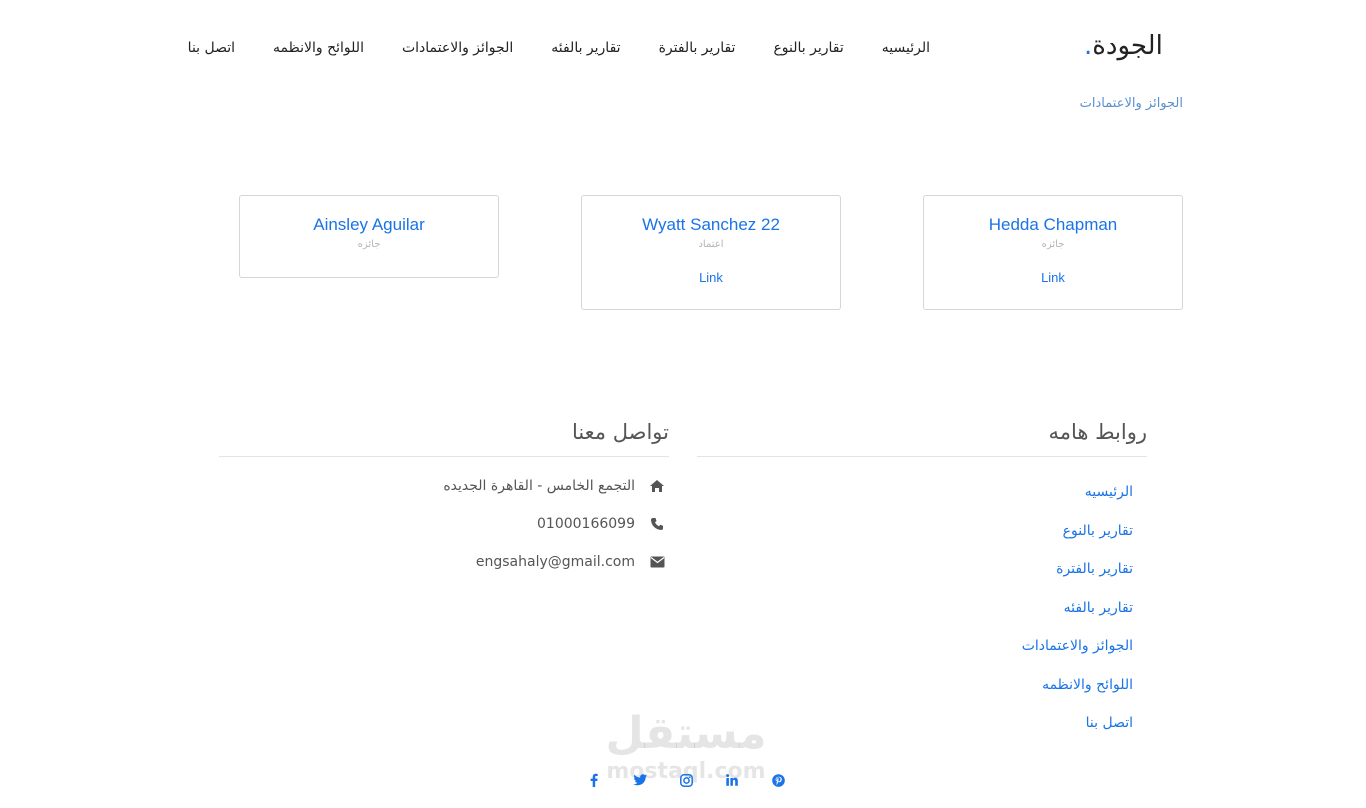 The width and height of the screenshot is (1366, 808). I want to click on brand-name: الجودة, so click(1127, 46).